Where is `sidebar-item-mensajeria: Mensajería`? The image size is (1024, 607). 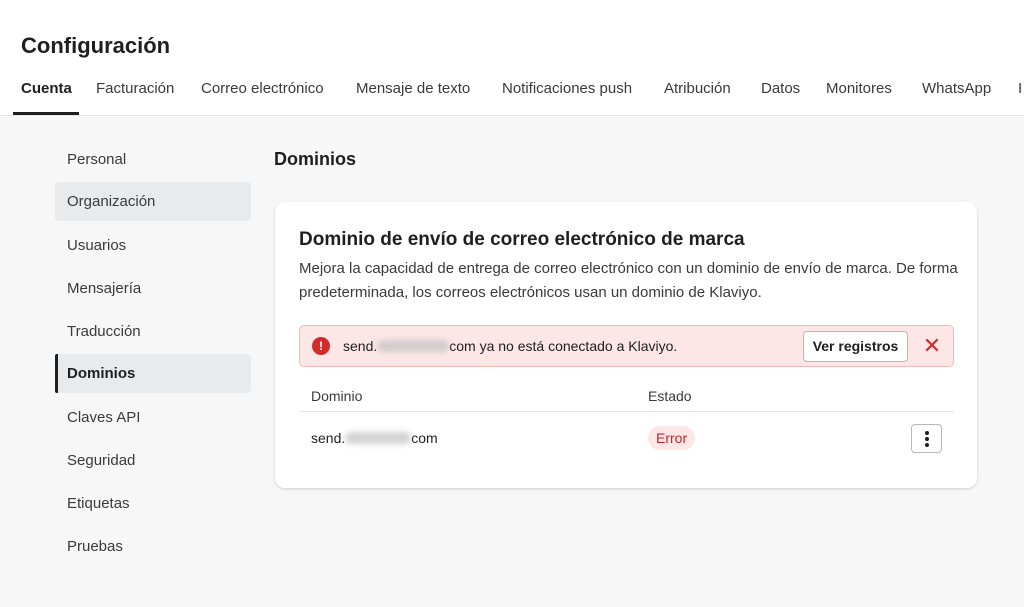 sidebar-item-mensajeria: Mensajería is located at coordinates (153, 288).